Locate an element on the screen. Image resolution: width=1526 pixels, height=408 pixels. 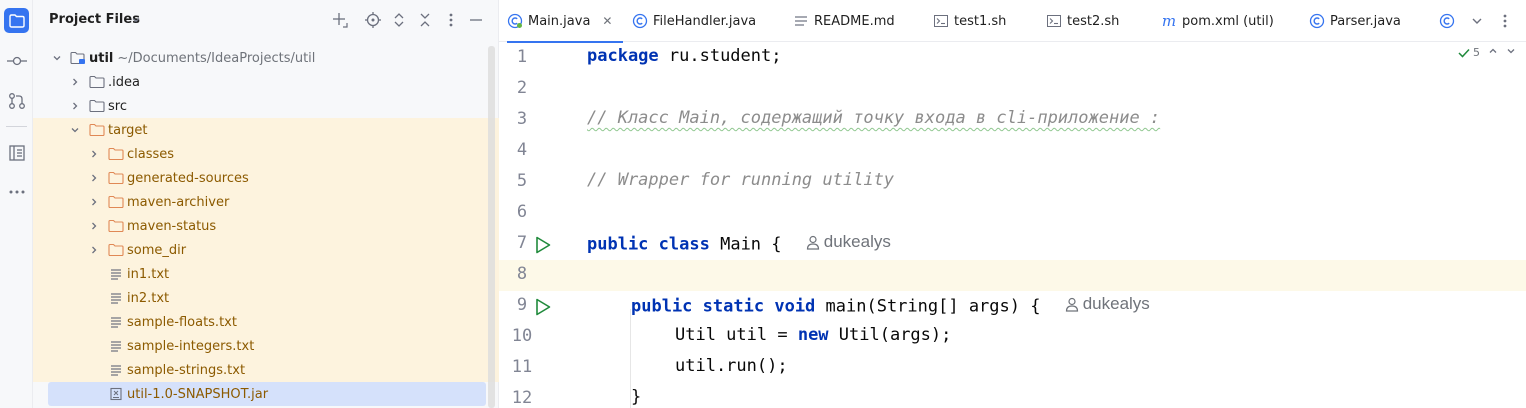
code-line: 5 // Wrapper for running utility is located at coordinates (1012, 182).